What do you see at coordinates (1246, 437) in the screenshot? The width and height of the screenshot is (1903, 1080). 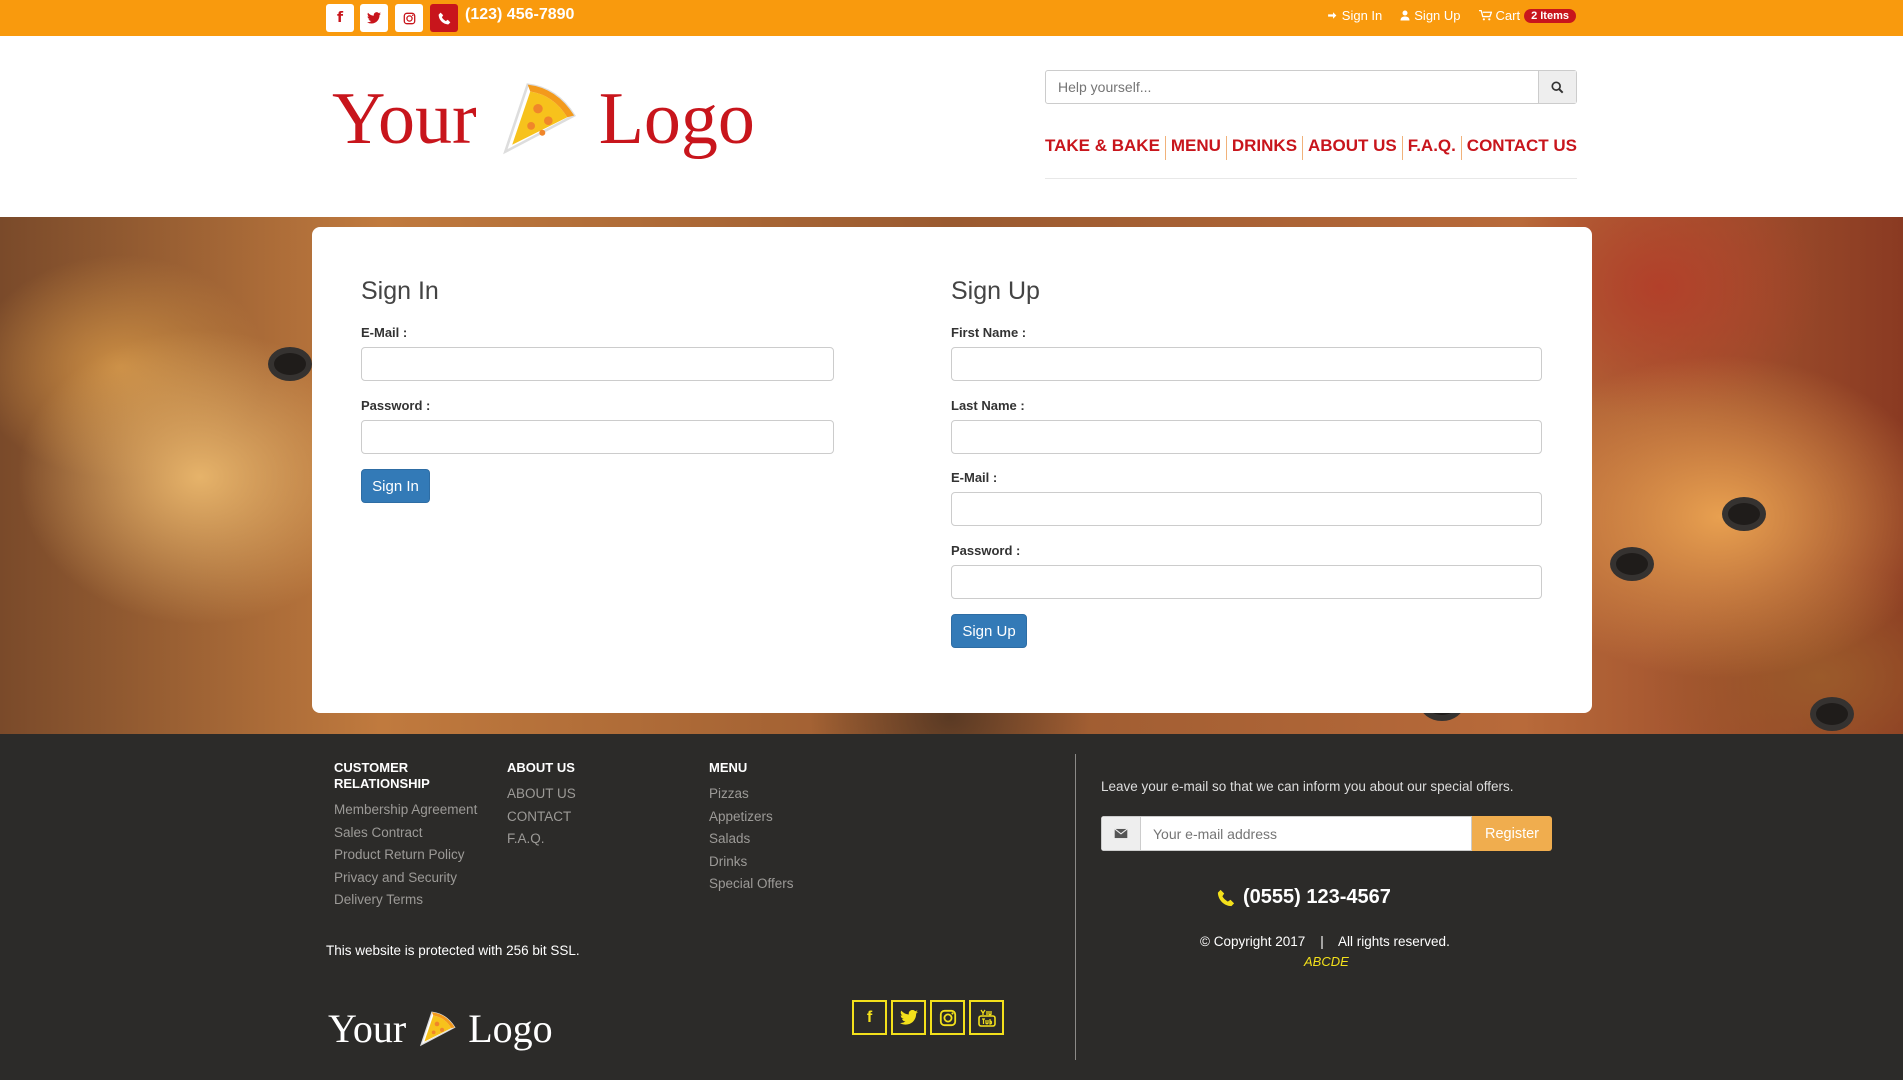 I see `last-name-field` at bounding box center [1246, 437].